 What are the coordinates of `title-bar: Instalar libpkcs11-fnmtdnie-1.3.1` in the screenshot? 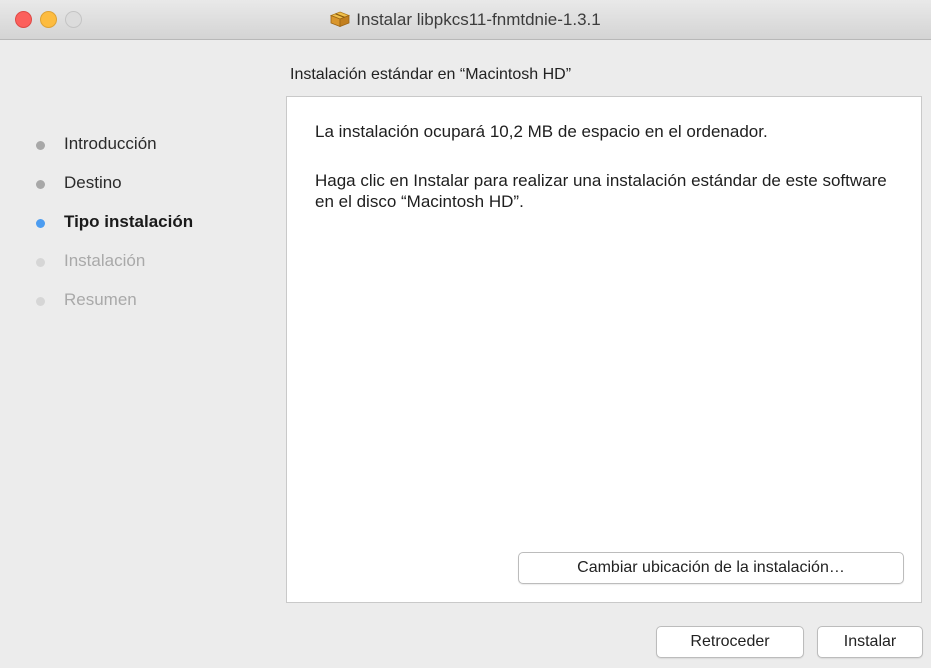 It's located at (465, 20).